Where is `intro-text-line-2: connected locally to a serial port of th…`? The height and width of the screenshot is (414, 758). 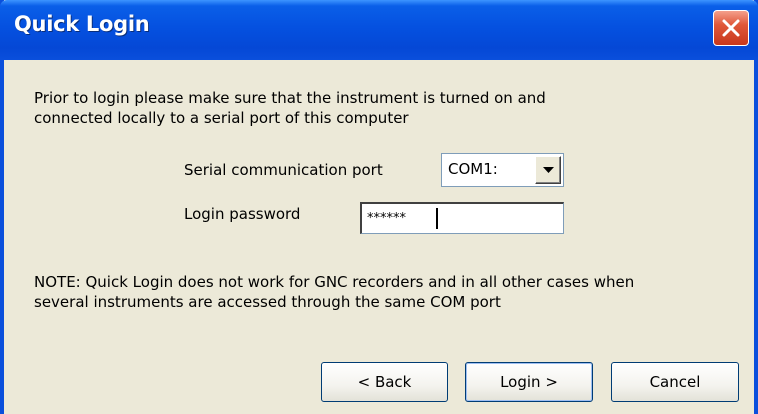
intro-text-line-2: connected locally to a serial port of th… is located at coordinates (221, 118).